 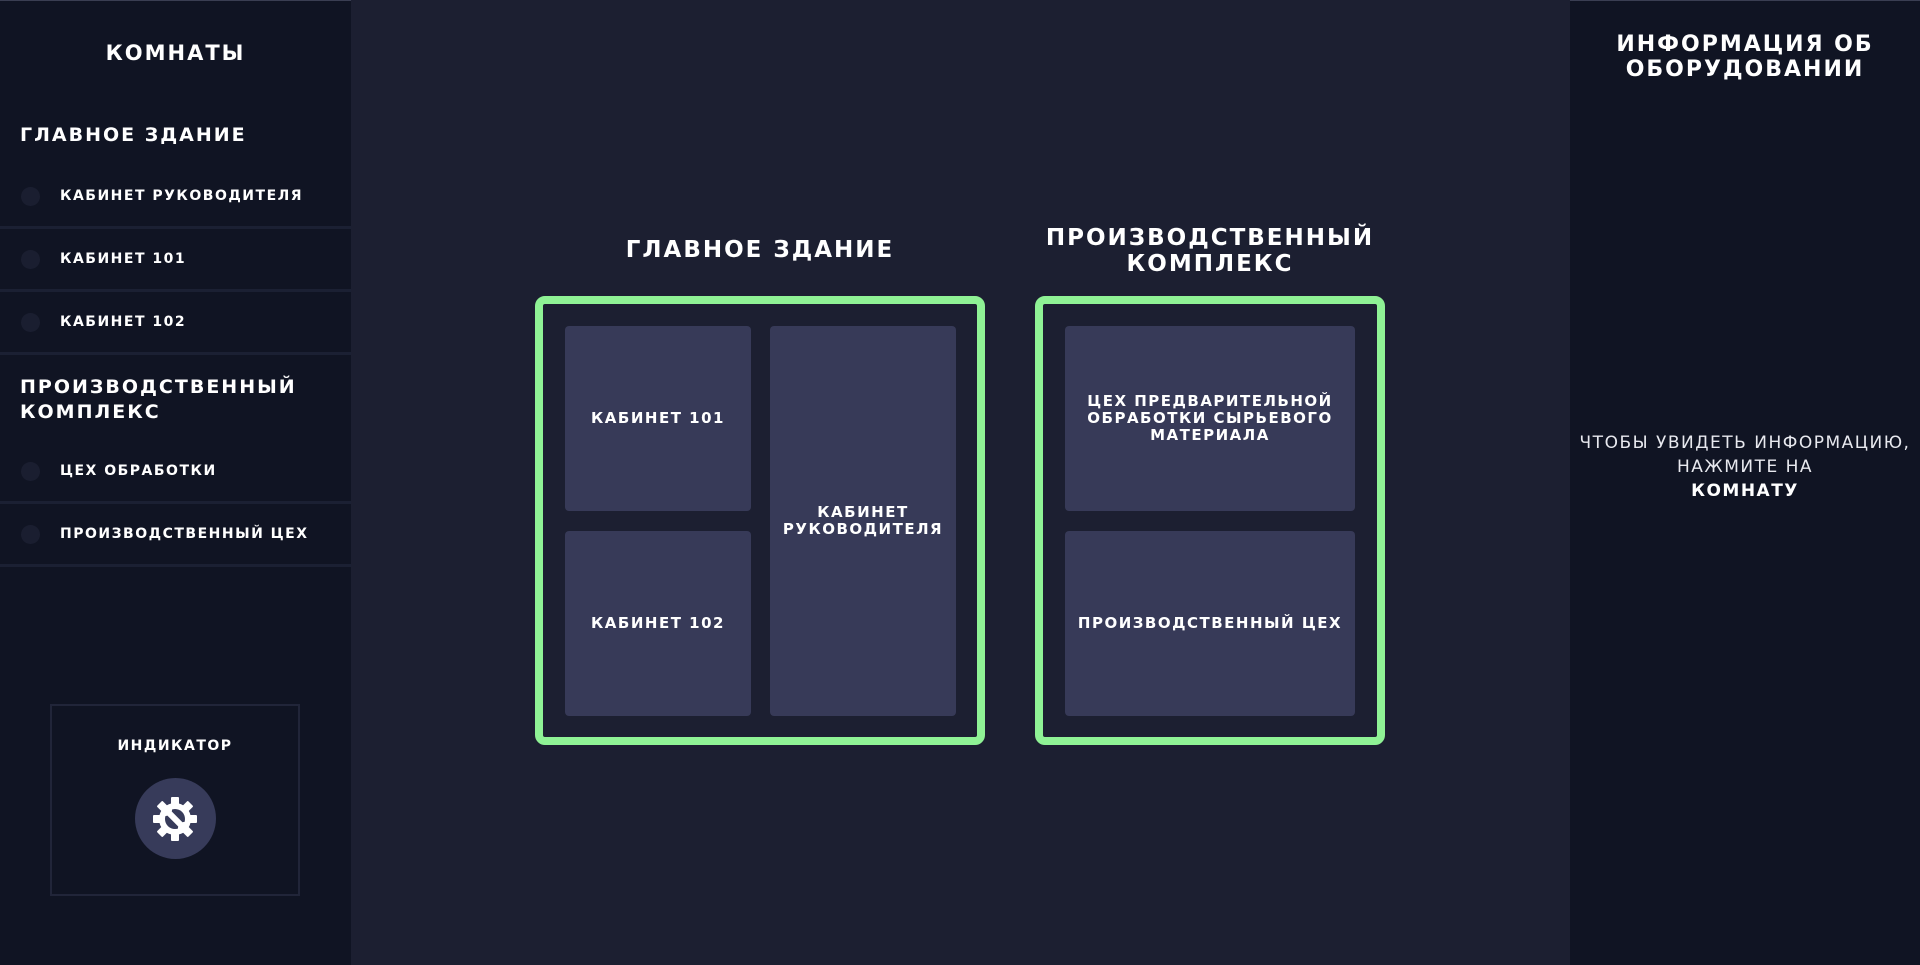 I want to click on room-office-102: КАБИНЕТ 102, so click(x=658, y=623).